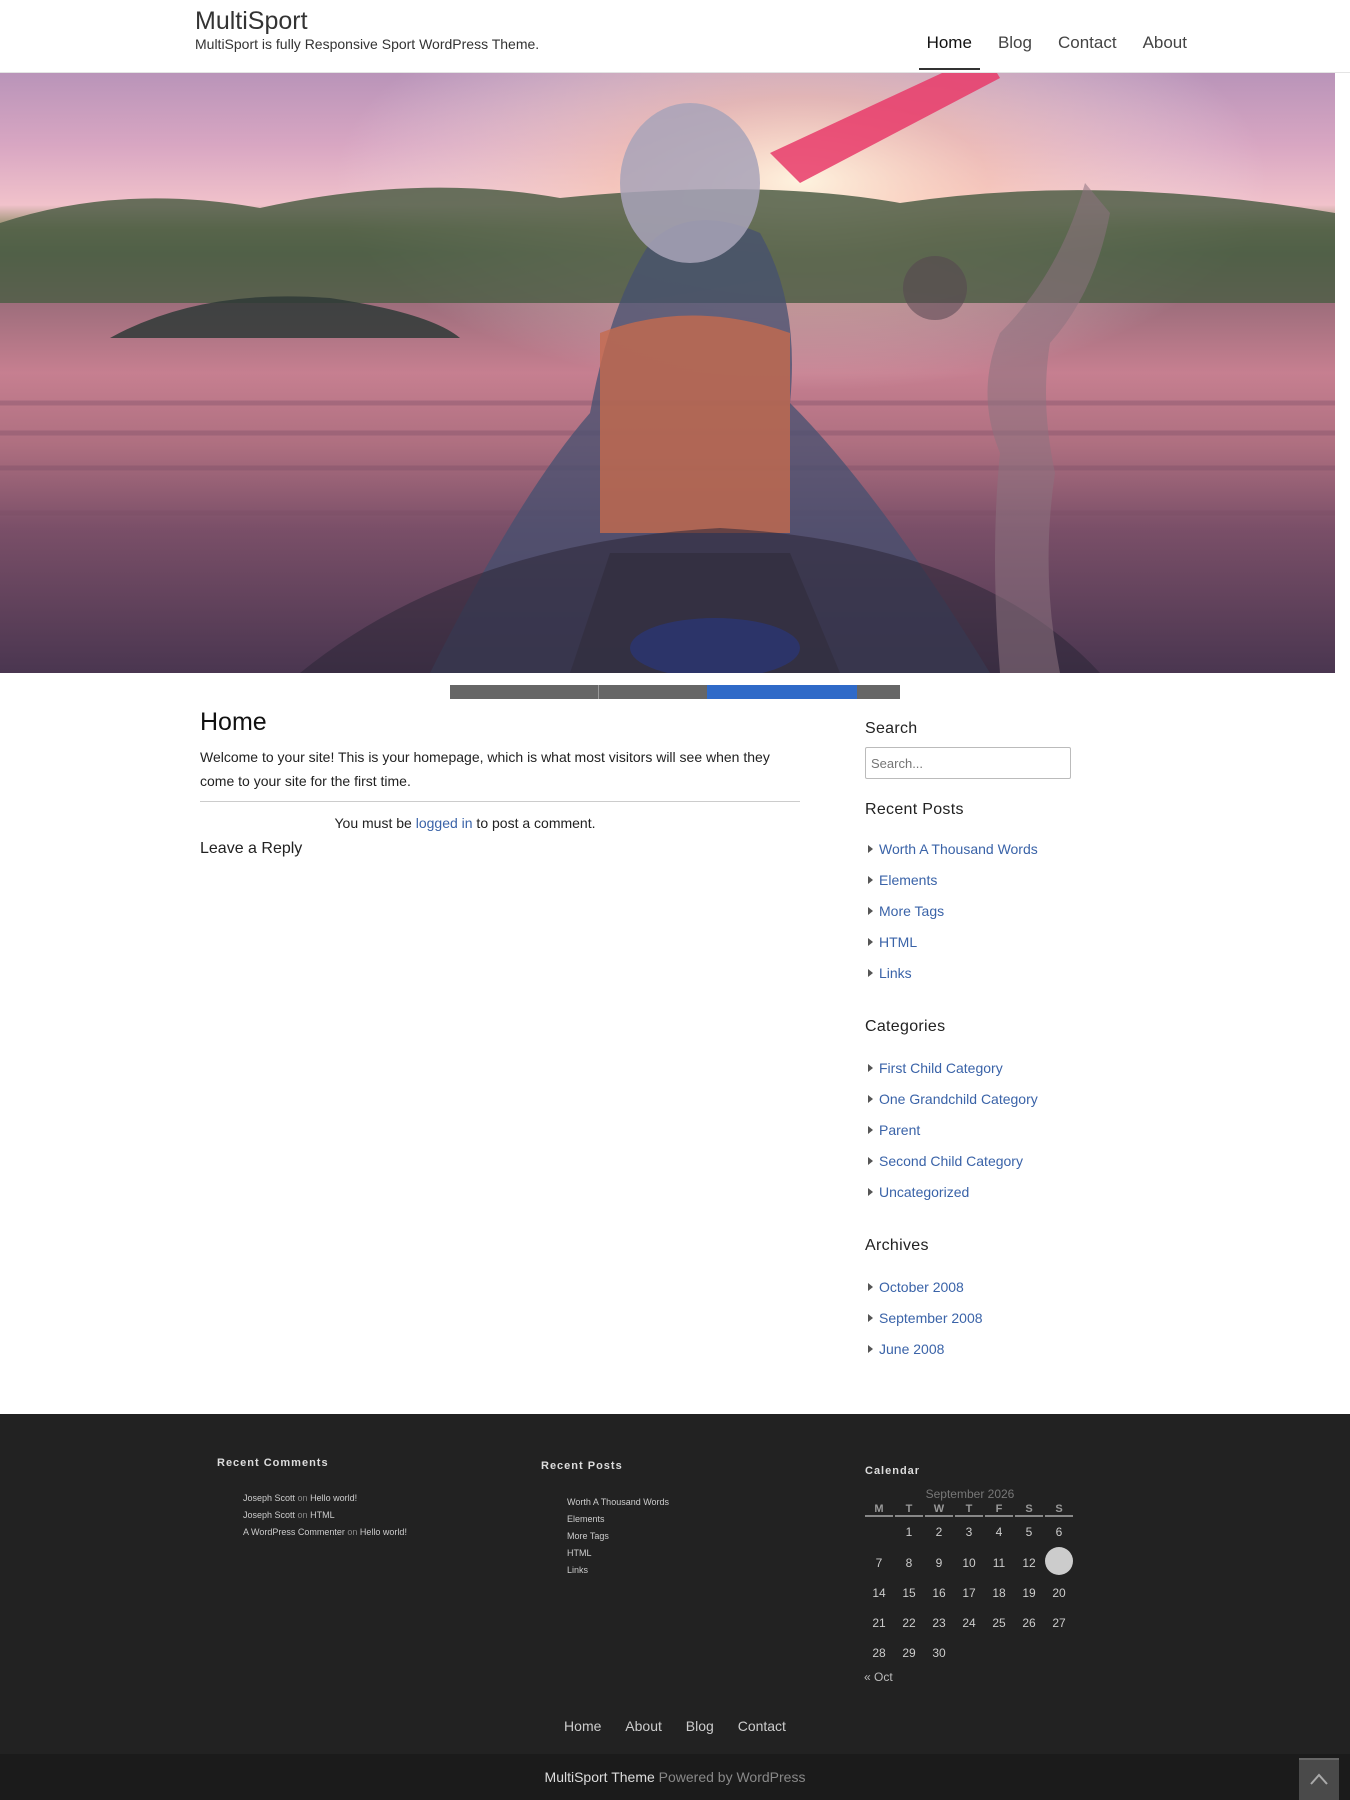 This screenshot has height=1800, width=1350. I want to click on back-to-top-button, so click(1319, 1779).